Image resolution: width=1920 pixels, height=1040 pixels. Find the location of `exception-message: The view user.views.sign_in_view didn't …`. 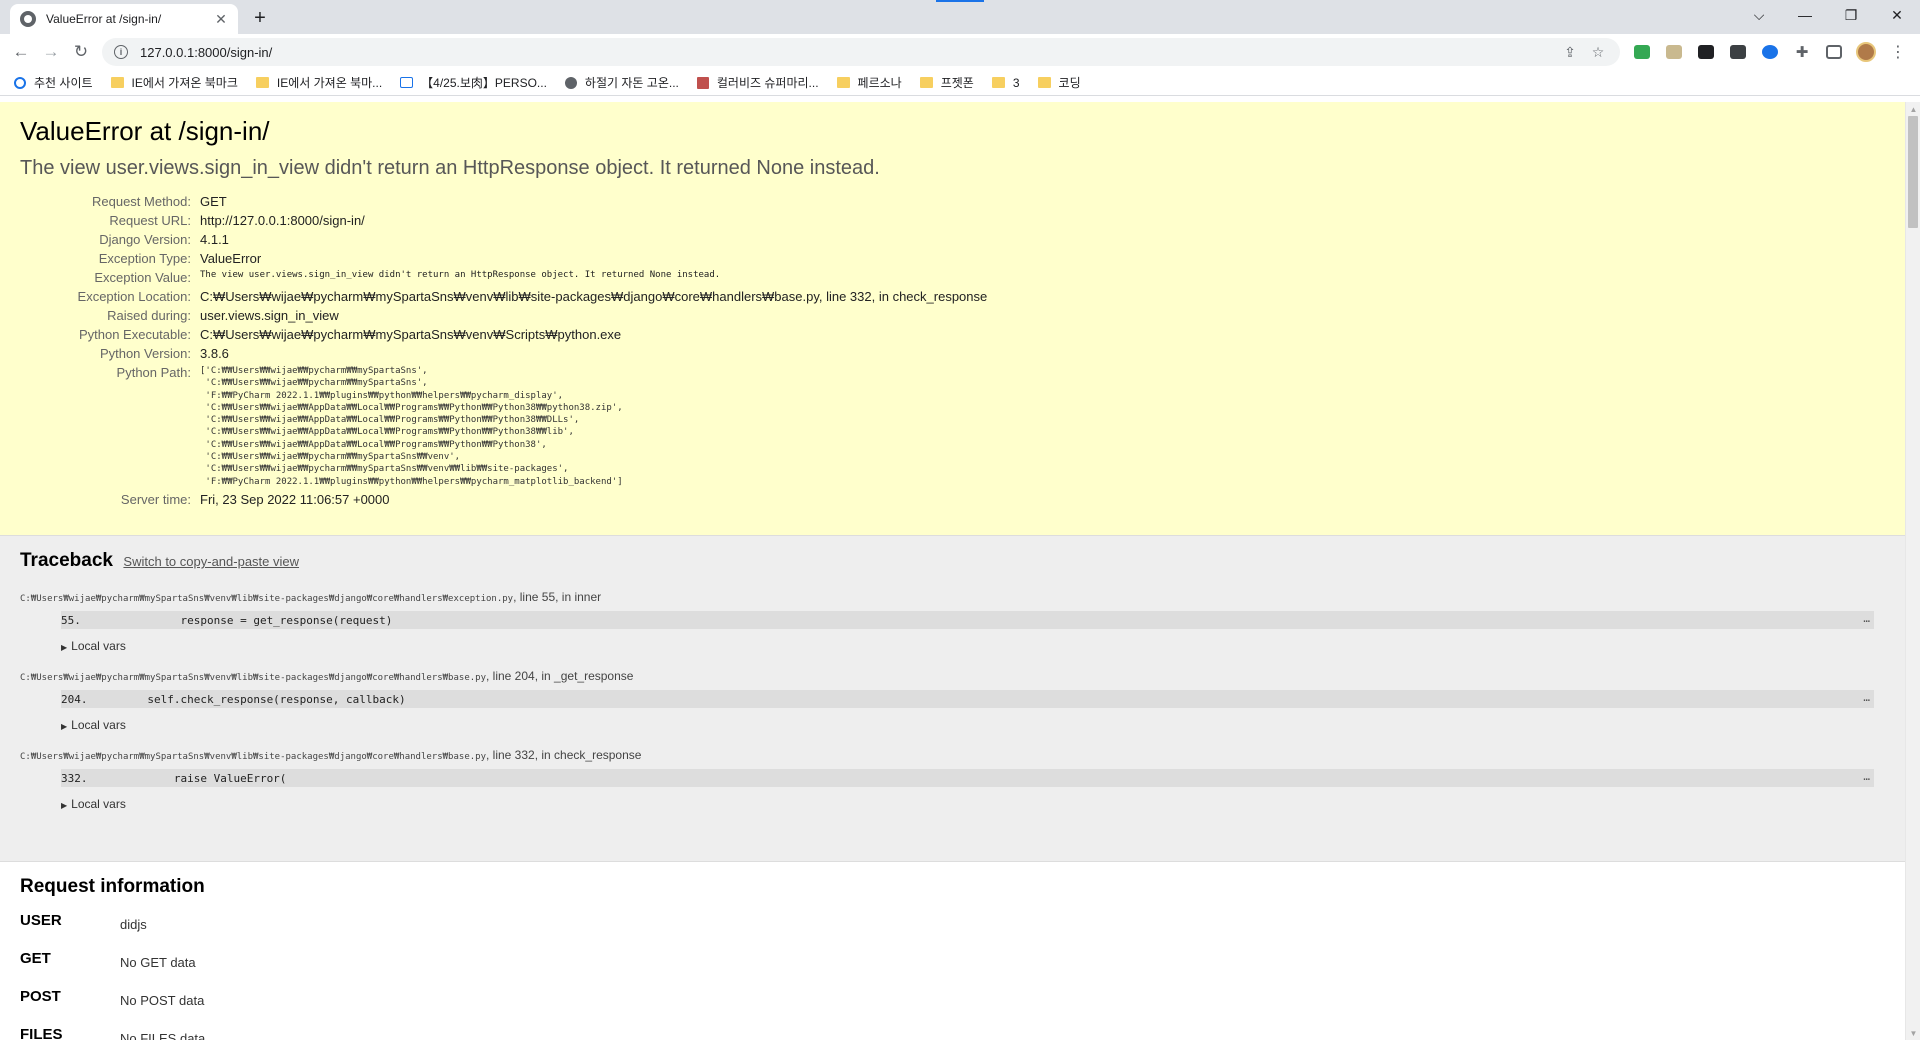

exception-message: The view user.views.sign_in_view didn't … is located at coordinates (450, 168).